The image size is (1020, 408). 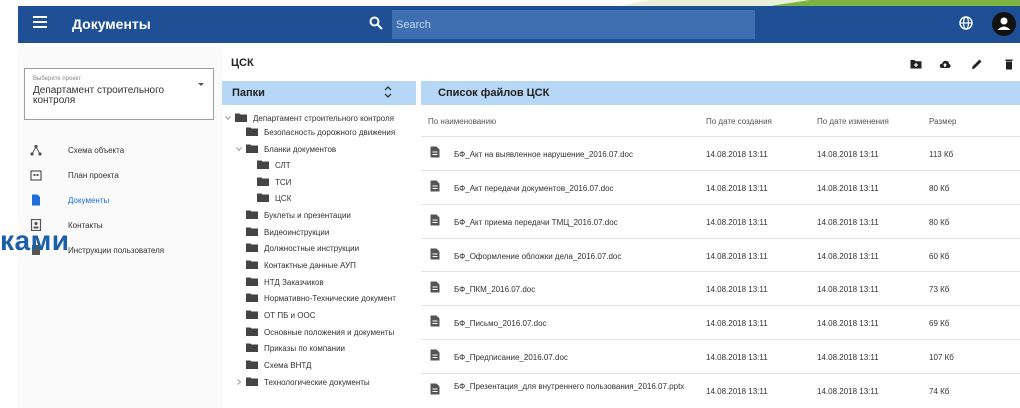 What do you see at coordinates (36, 175) in the screenshot?
I see `calendar-icon` at bounding box center [36, 175].